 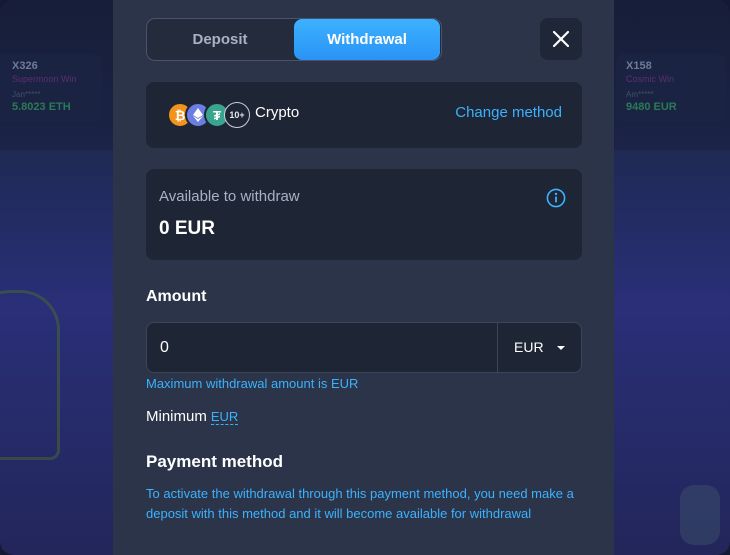 I want to click on change-method-link: Change method, so click(x=508, y=112).